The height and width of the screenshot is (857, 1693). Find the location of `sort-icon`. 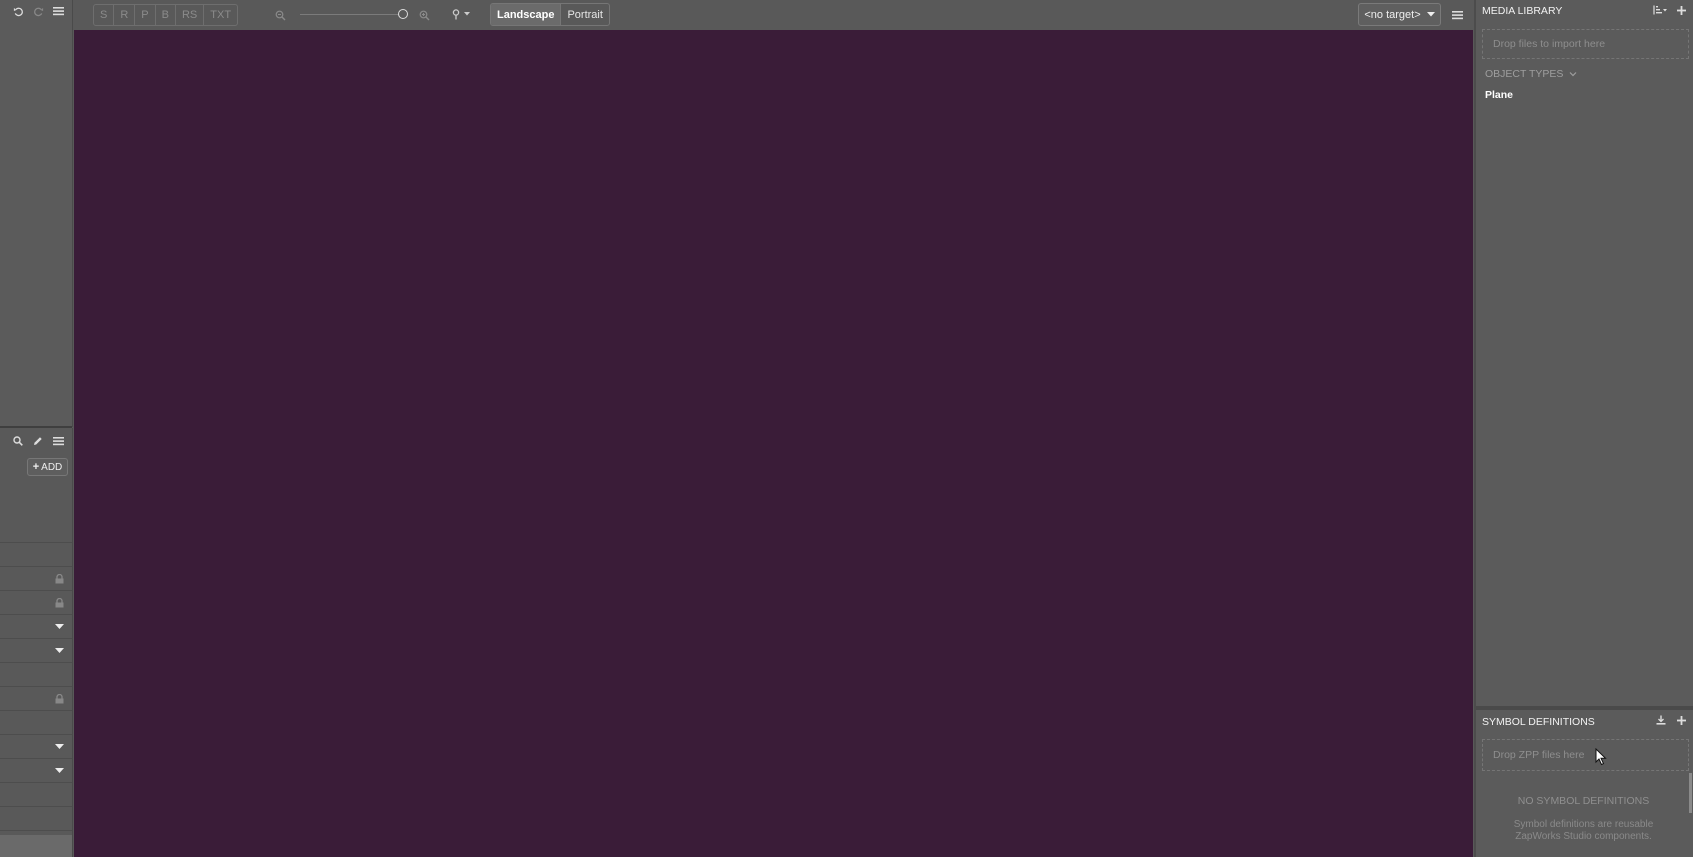

sort-icon is located at coordinates (1660, 10).